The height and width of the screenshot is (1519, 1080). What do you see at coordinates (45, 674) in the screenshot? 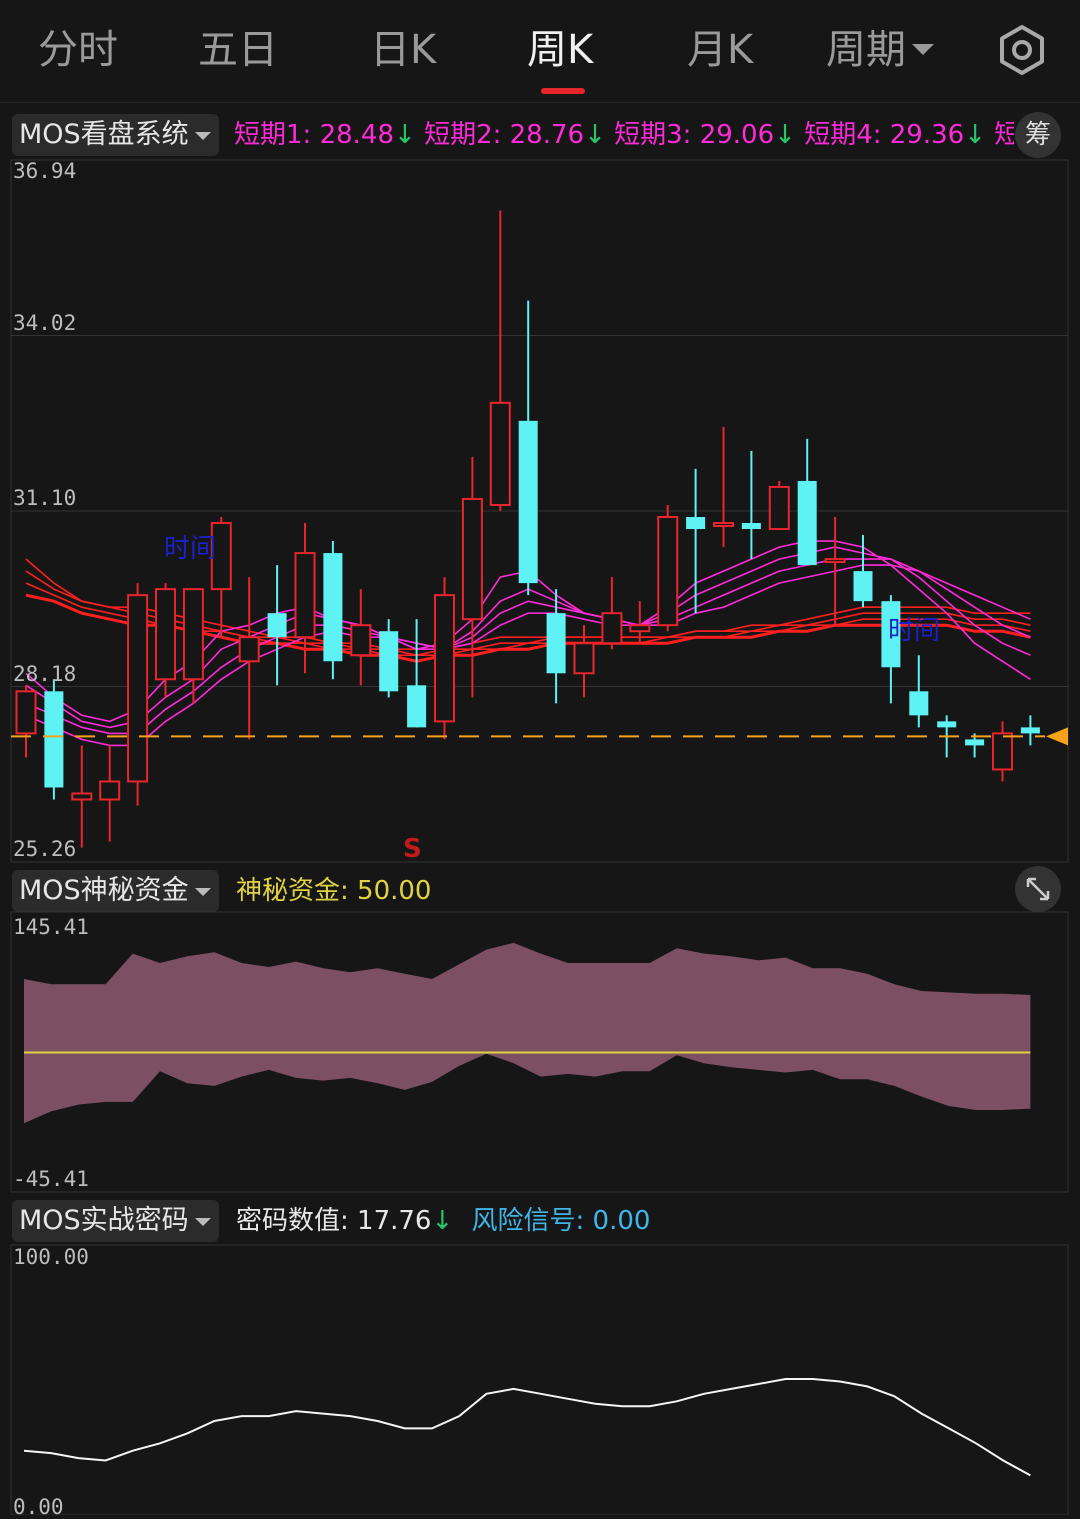
I see `y-tick-label: 28.18` at bounding box center [45, 674].